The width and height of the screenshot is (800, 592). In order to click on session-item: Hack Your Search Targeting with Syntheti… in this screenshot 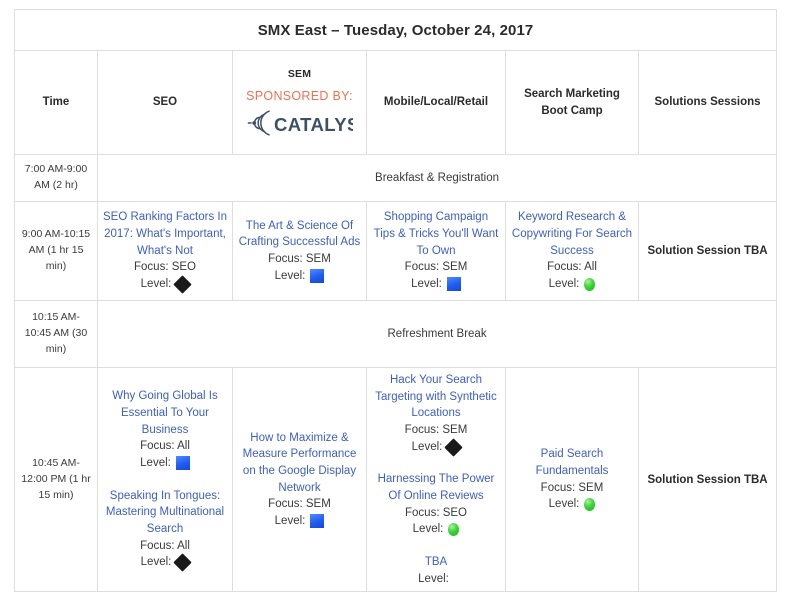, I will do `click(436, 414)`.